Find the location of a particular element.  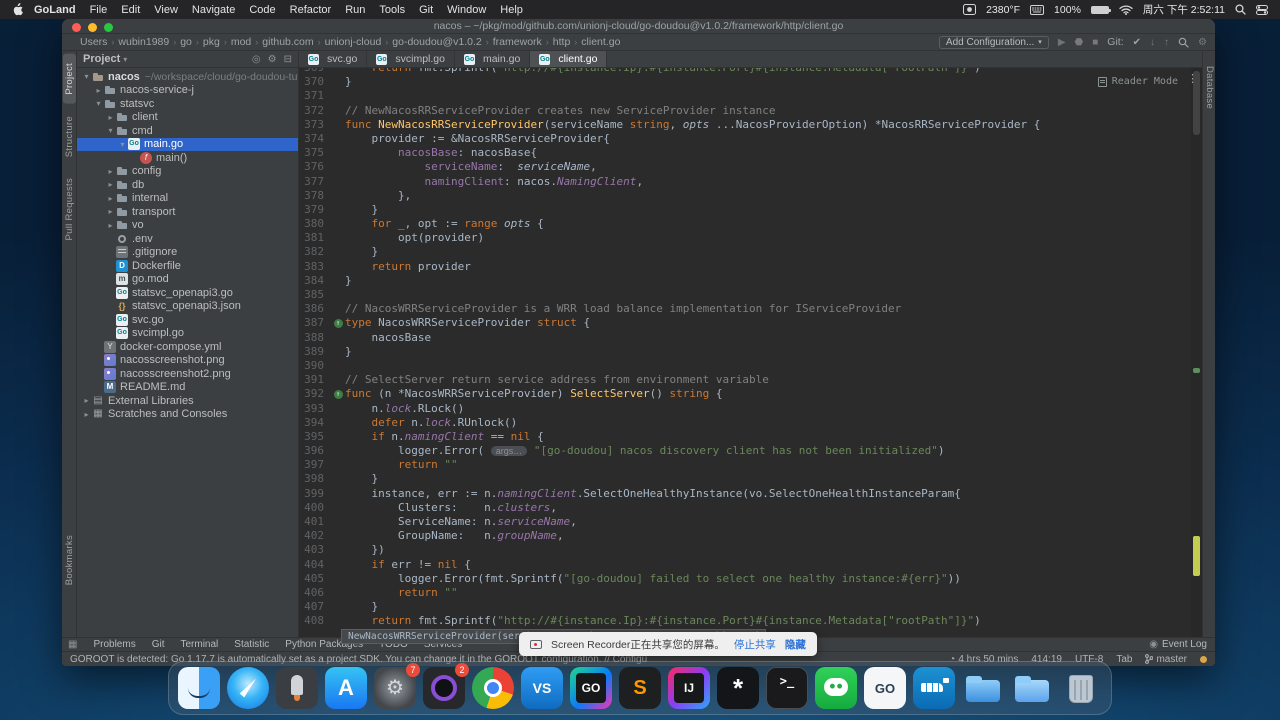

locate-file-icon: ◎ is located at coordinates (256, 59).